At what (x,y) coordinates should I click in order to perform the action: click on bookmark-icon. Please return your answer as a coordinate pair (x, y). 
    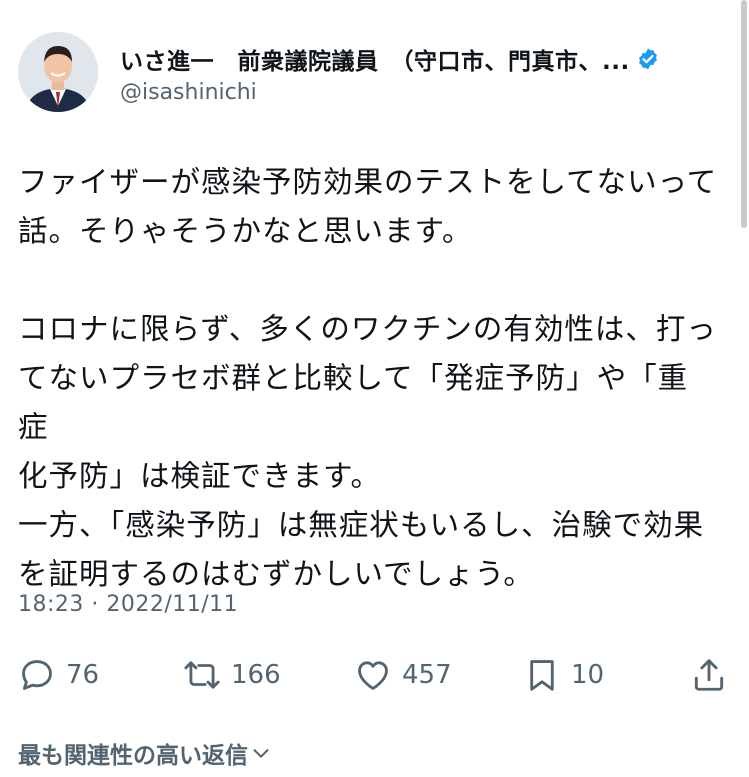
    Looking at the image, I should click on (542, 675).